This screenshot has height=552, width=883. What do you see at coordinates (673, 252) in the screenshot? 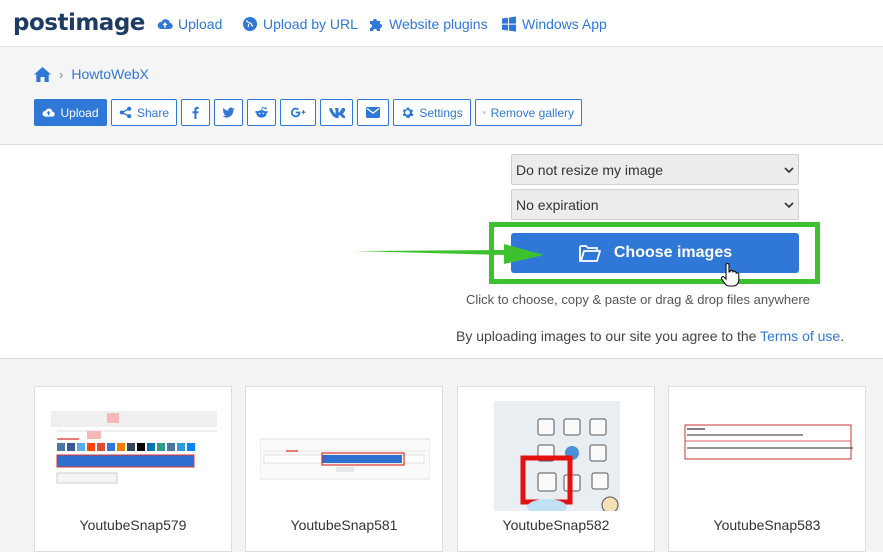
I see `choose-images-label: Choose images` at bounding box center [673, 252].